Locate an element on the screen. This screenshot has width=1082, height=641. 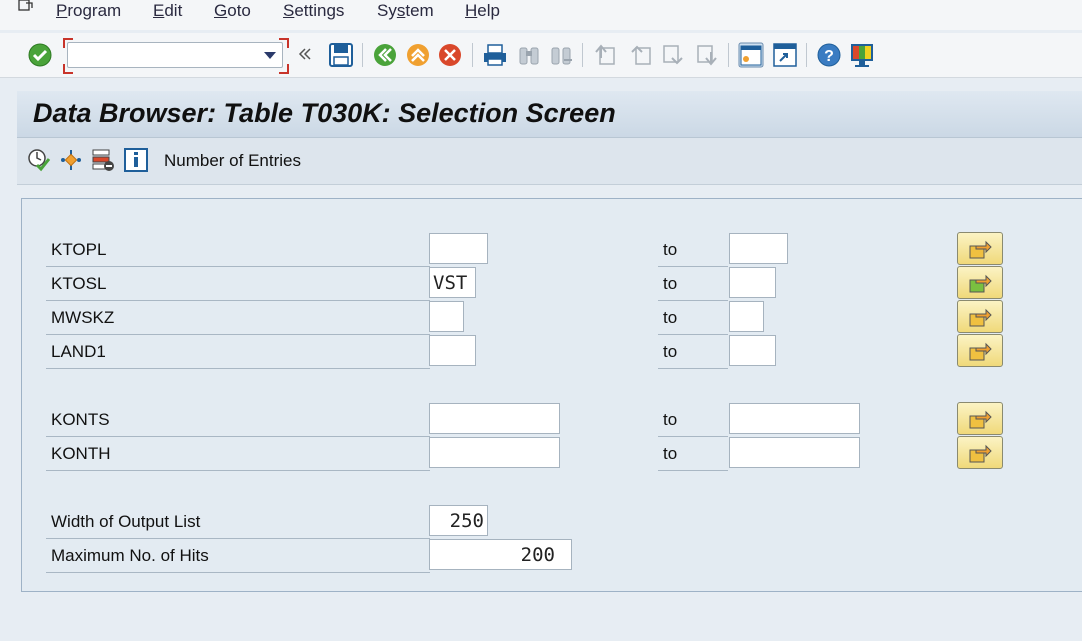
command-field is located at coordinates (175, 55).